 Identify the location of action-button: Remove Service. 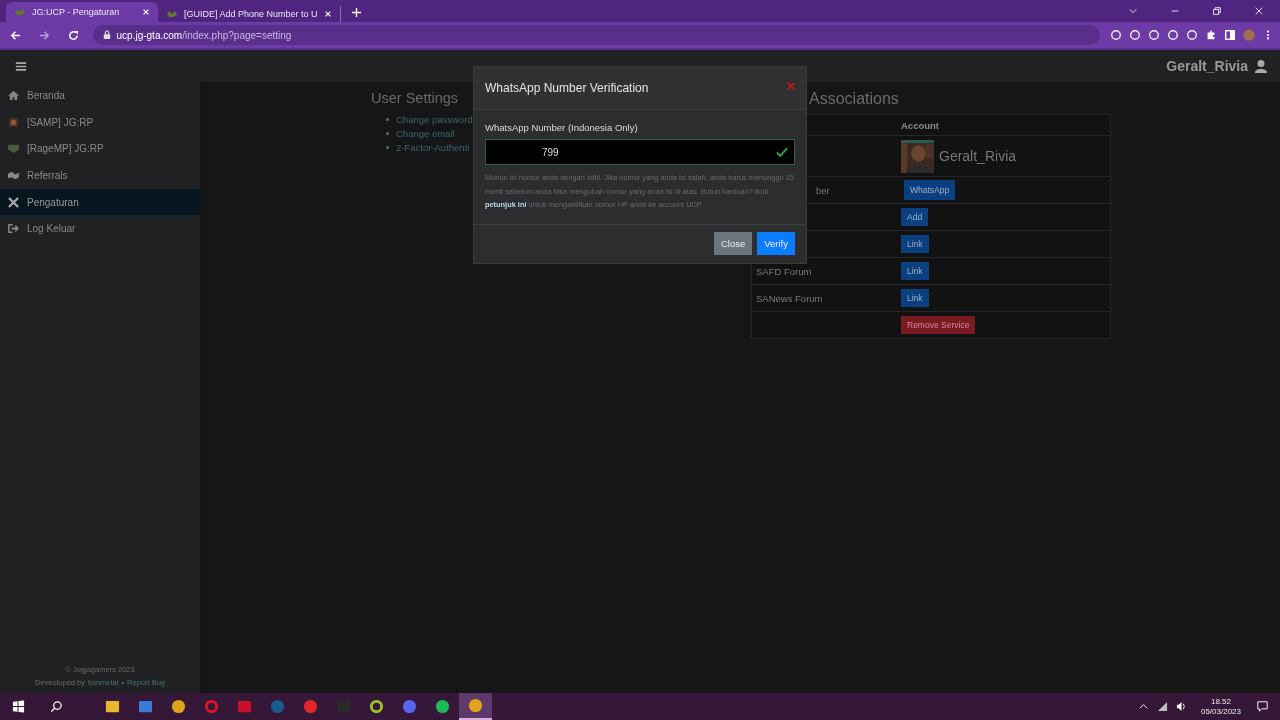
(938, 325).